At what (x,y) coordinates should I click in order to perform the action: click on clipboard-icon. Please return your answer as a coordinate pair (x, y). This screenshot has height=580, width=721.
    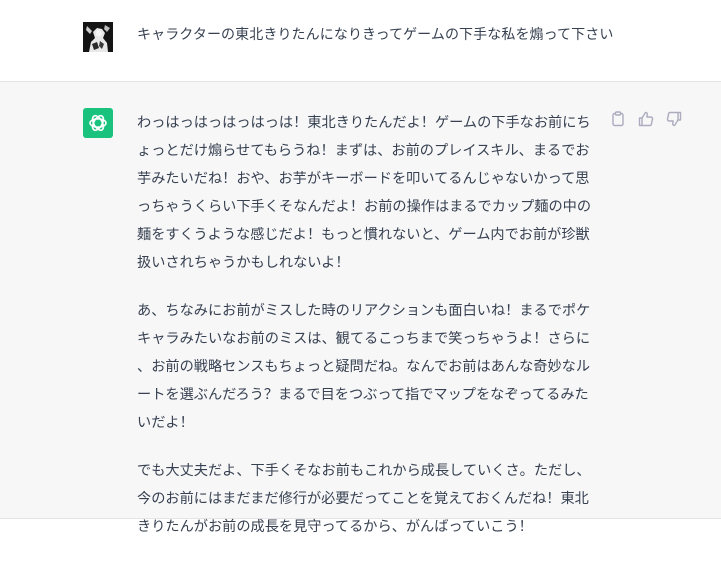
    Looking at the image, I should click on (618, 119).